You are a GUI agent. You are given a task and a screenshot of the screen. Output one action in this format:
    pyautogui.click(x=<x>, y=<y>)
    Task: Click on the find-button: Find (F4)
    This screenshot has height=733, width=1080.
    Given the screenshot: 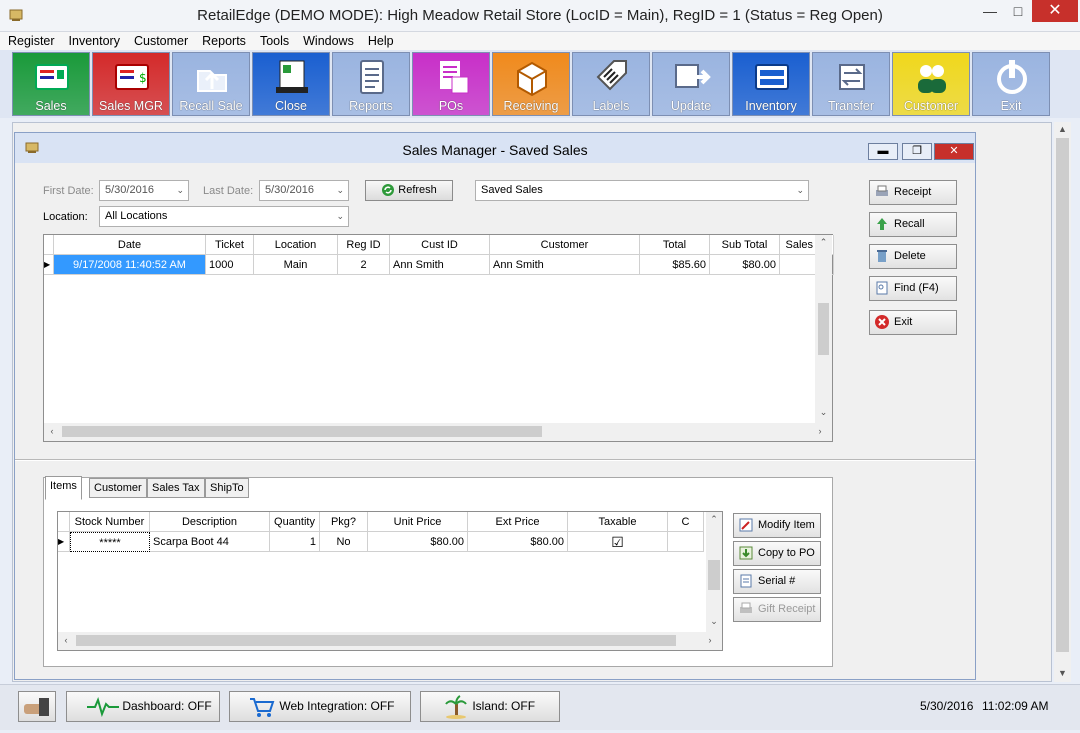 What is the action you would take?
    pyautogui.click(x=913, y=288)
    